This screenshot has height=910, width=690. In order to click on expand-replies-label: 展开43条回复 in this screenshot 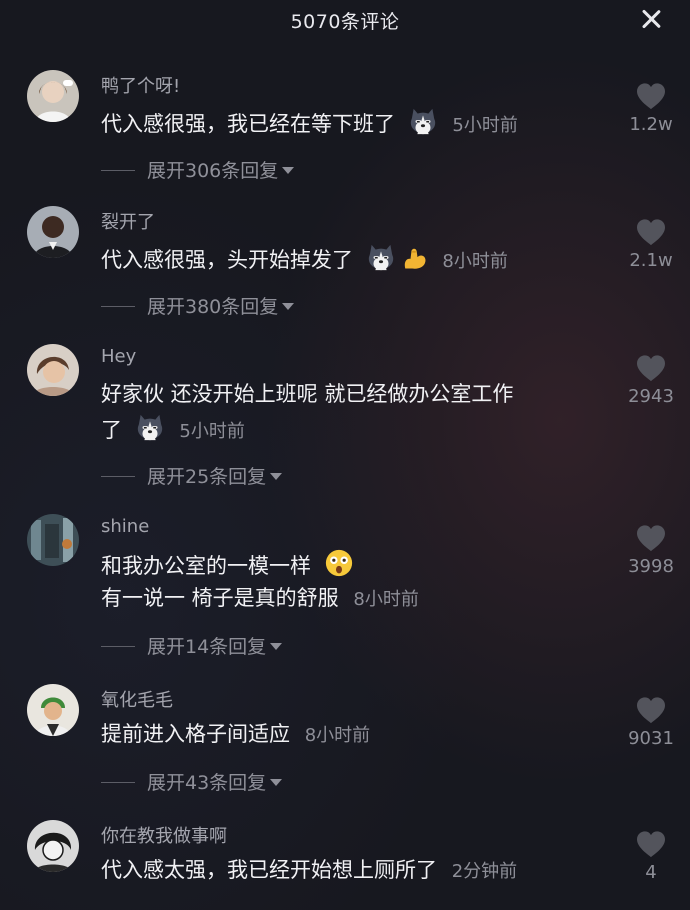, I will do `click(207, 783)`.